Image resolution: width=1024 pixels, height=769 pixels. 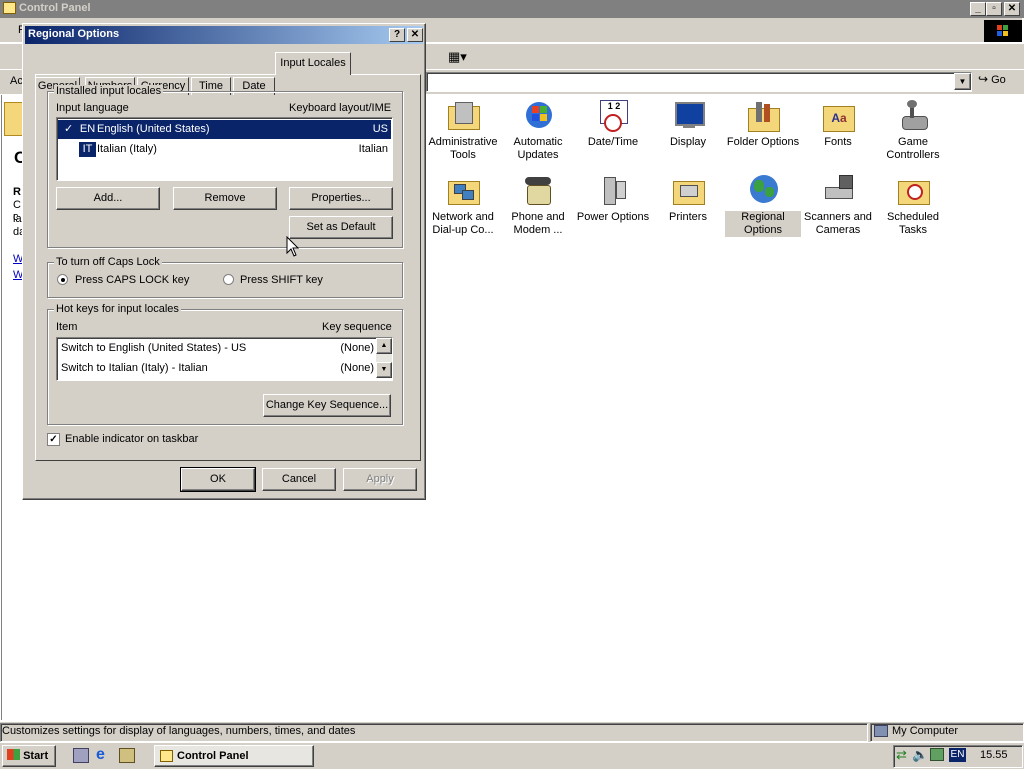 What do you see at coordinates (415, 35) in the screenshot?
I see `dialog-close-button: ✕` at bounding box center [415, 35].